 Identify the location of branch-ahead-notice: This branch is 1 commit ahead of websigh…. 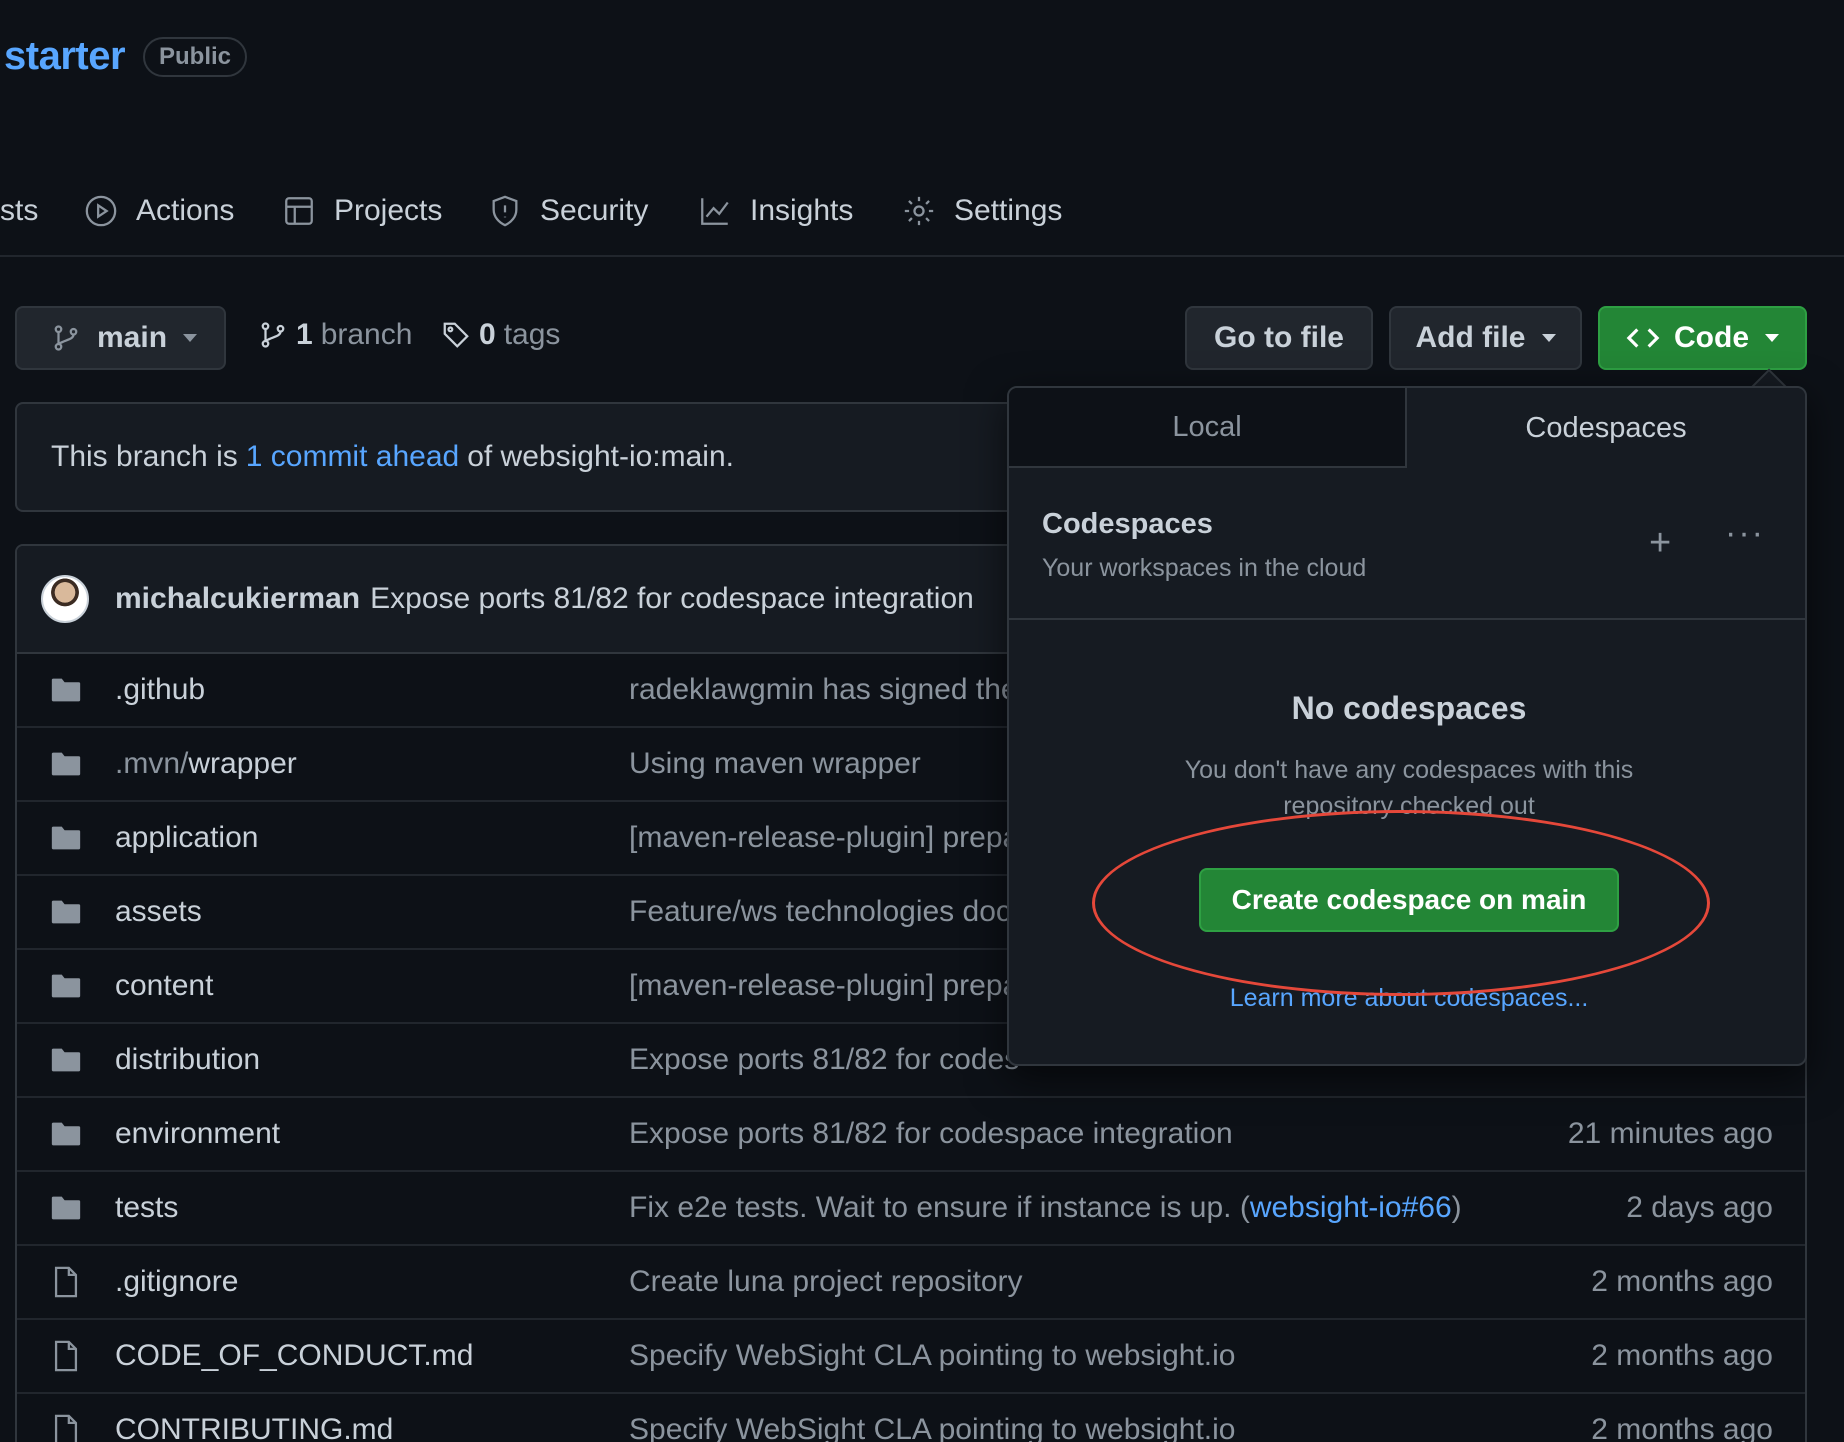
(515, 457).